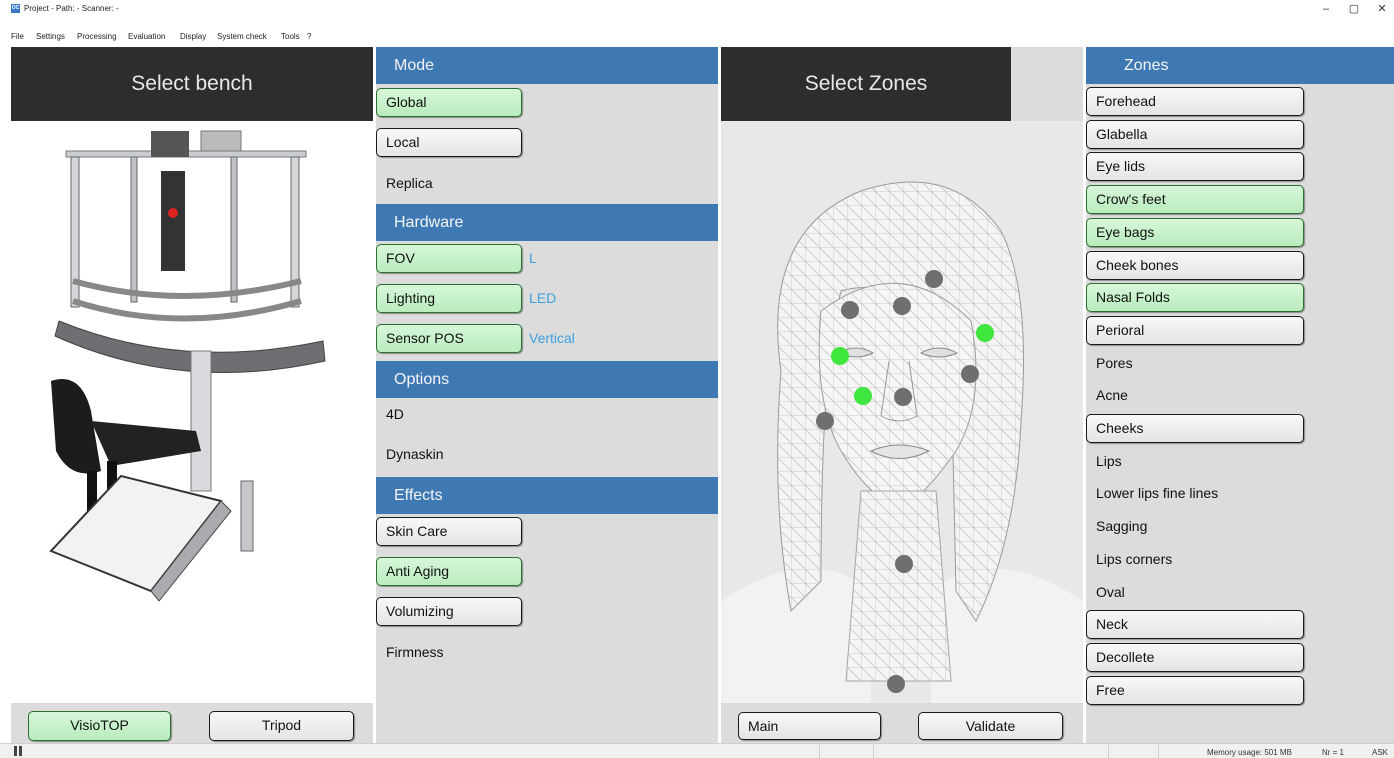 The width and height of the screenshot is (1394, 758). I want to click on window-title: Project - Path: - Scanner: -, so click(71, 8).